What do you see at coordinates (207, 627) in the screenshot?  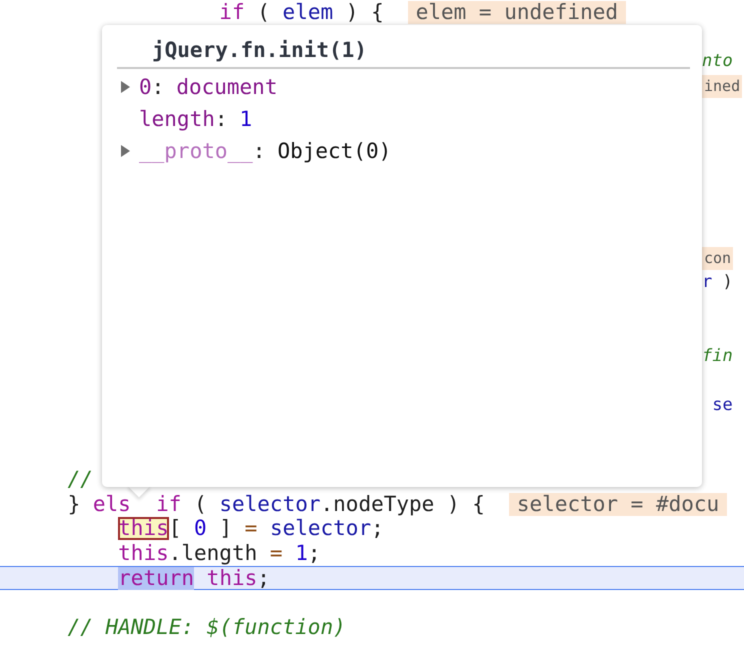 I see `code-comment: // HANDLE: $(function)` at bounding box center [207, 627].